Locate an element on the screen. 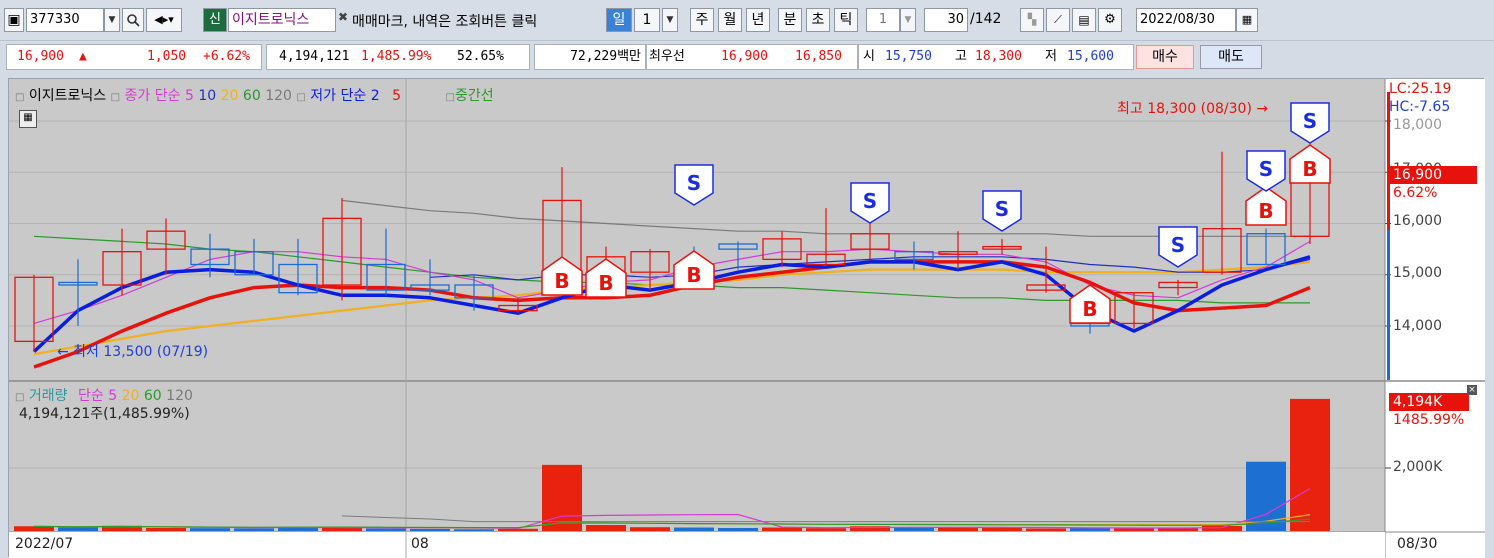 The width and height of the screenshot is (1494, 558). legend-midline: 중간선 is located at coordinates (474, 96).